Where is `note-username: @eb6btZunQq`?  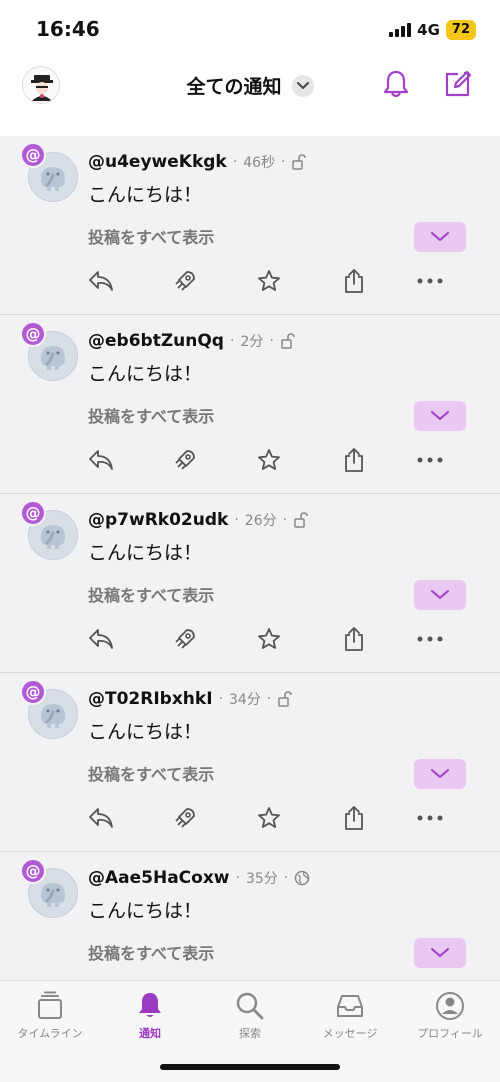 note-username: @eb6btZunQq is located at coordinates (156, 341).